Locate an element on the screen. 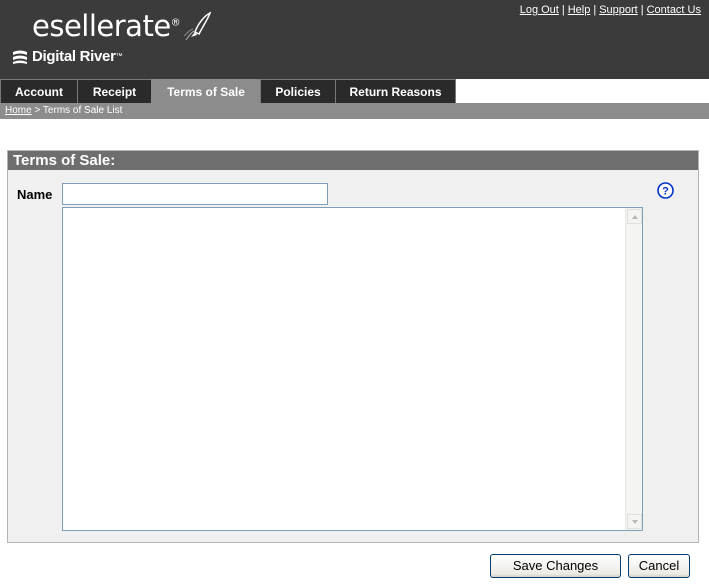  tab-receipt: Receipt is located at coordinates (114, 91).